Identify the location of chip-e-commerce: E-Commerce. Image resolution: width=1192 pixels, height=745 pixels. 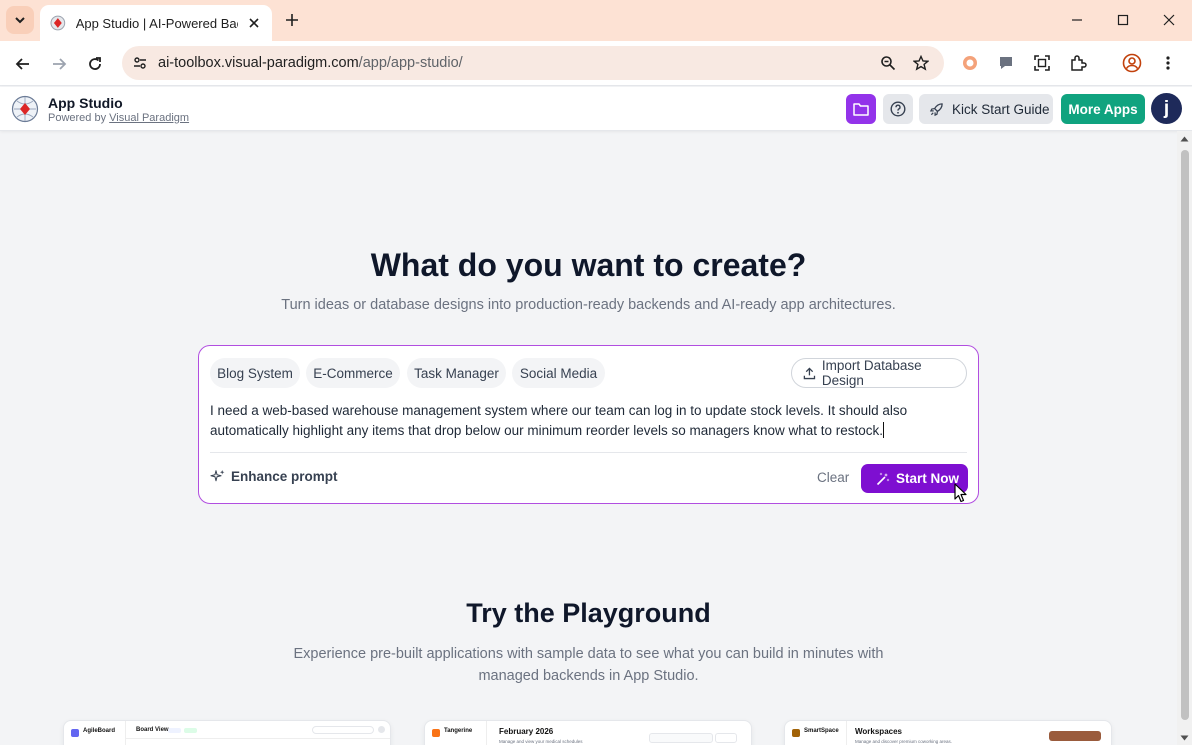
(353, 373).